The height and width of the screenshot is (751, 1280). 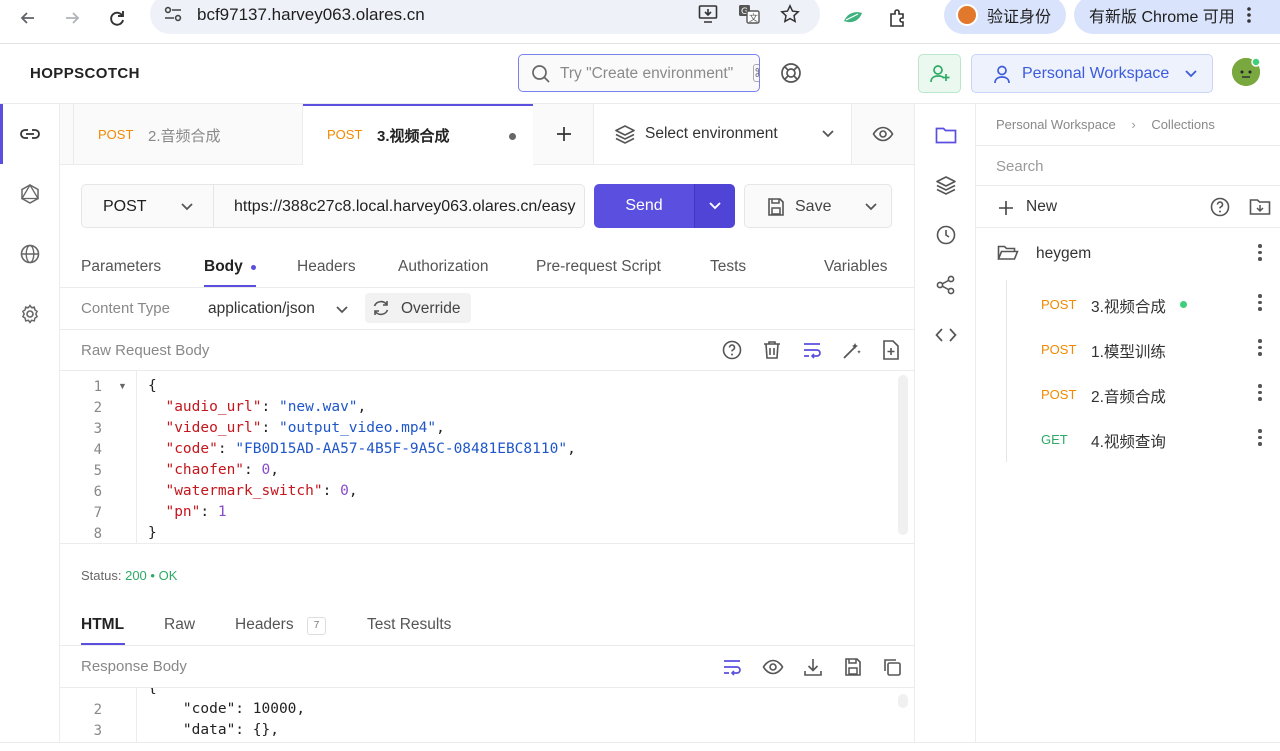 I want to click on share-icon, so click(x=945, y=285).